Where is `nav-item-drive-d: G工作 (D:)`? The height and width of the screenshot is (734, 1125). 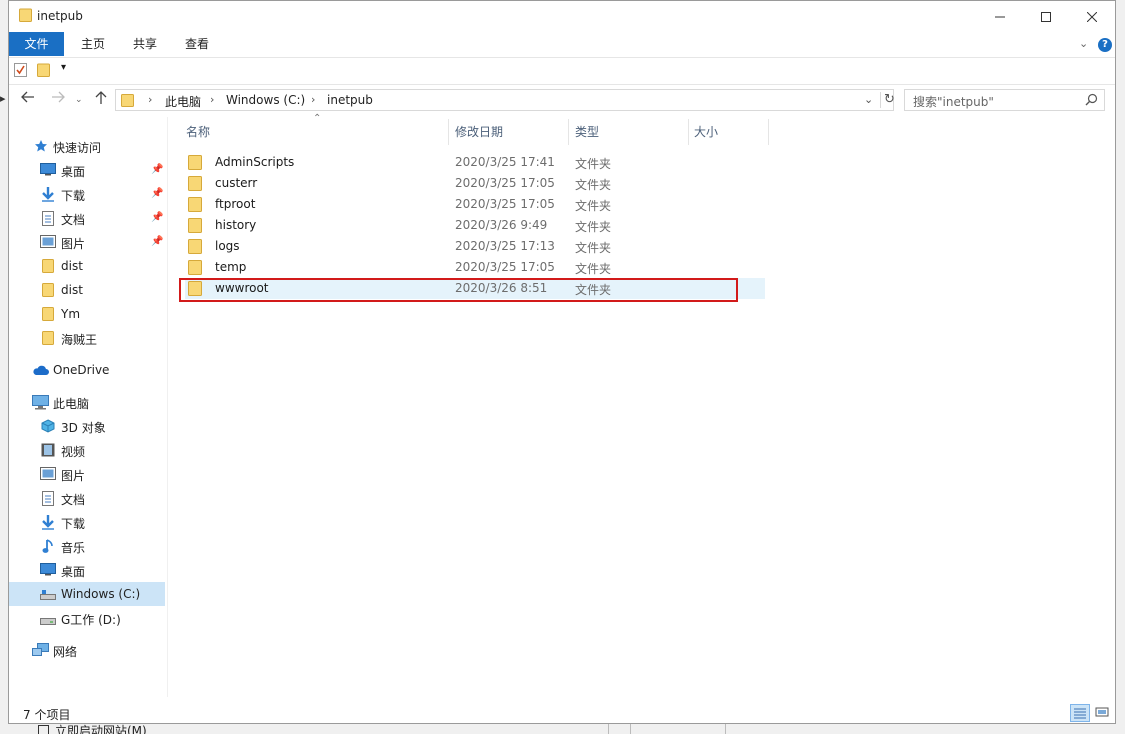
nav-item-drive-d: G工作 (D:) is located at coordinates (87, 618).